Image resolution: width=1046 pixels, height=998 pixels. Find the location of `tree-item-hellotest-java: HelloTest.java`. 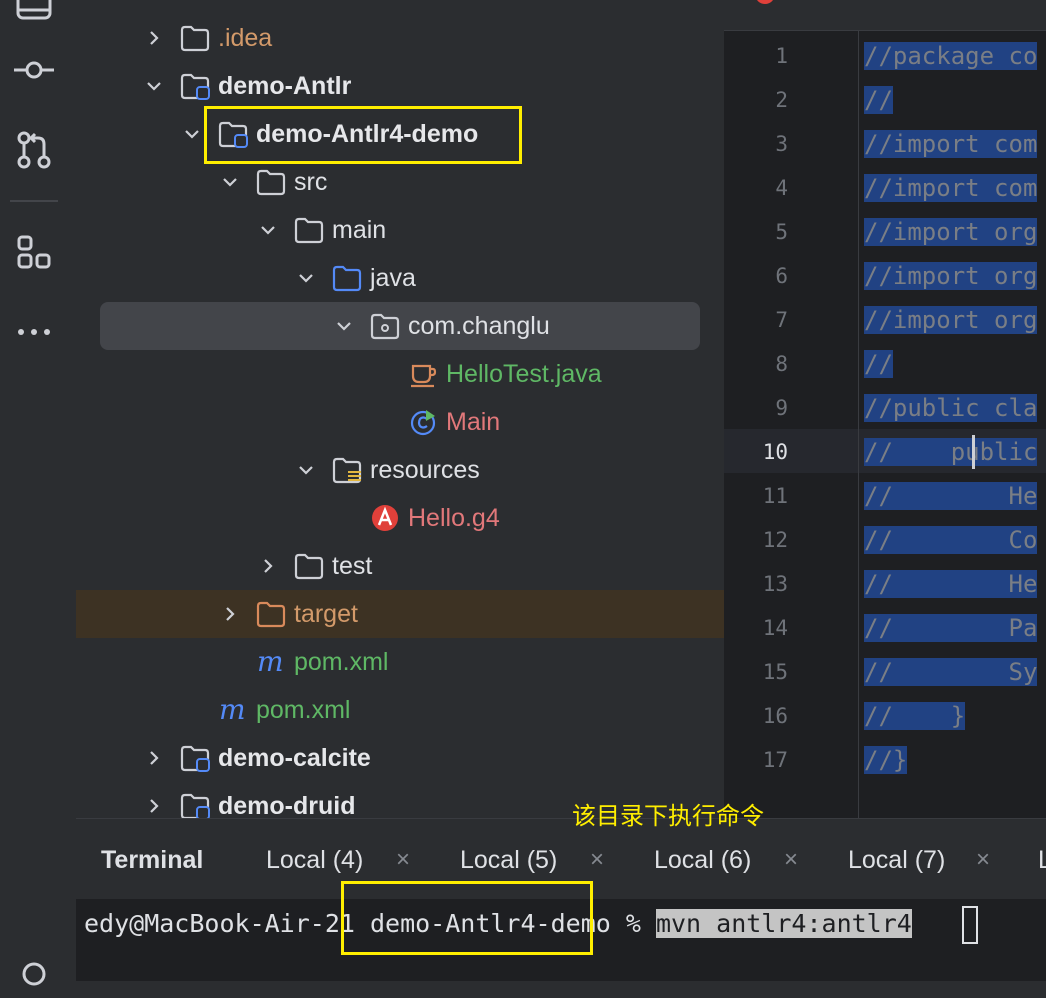

tree-item-hellotest-java: HelloTest.java is located at coordinates (400, 374).